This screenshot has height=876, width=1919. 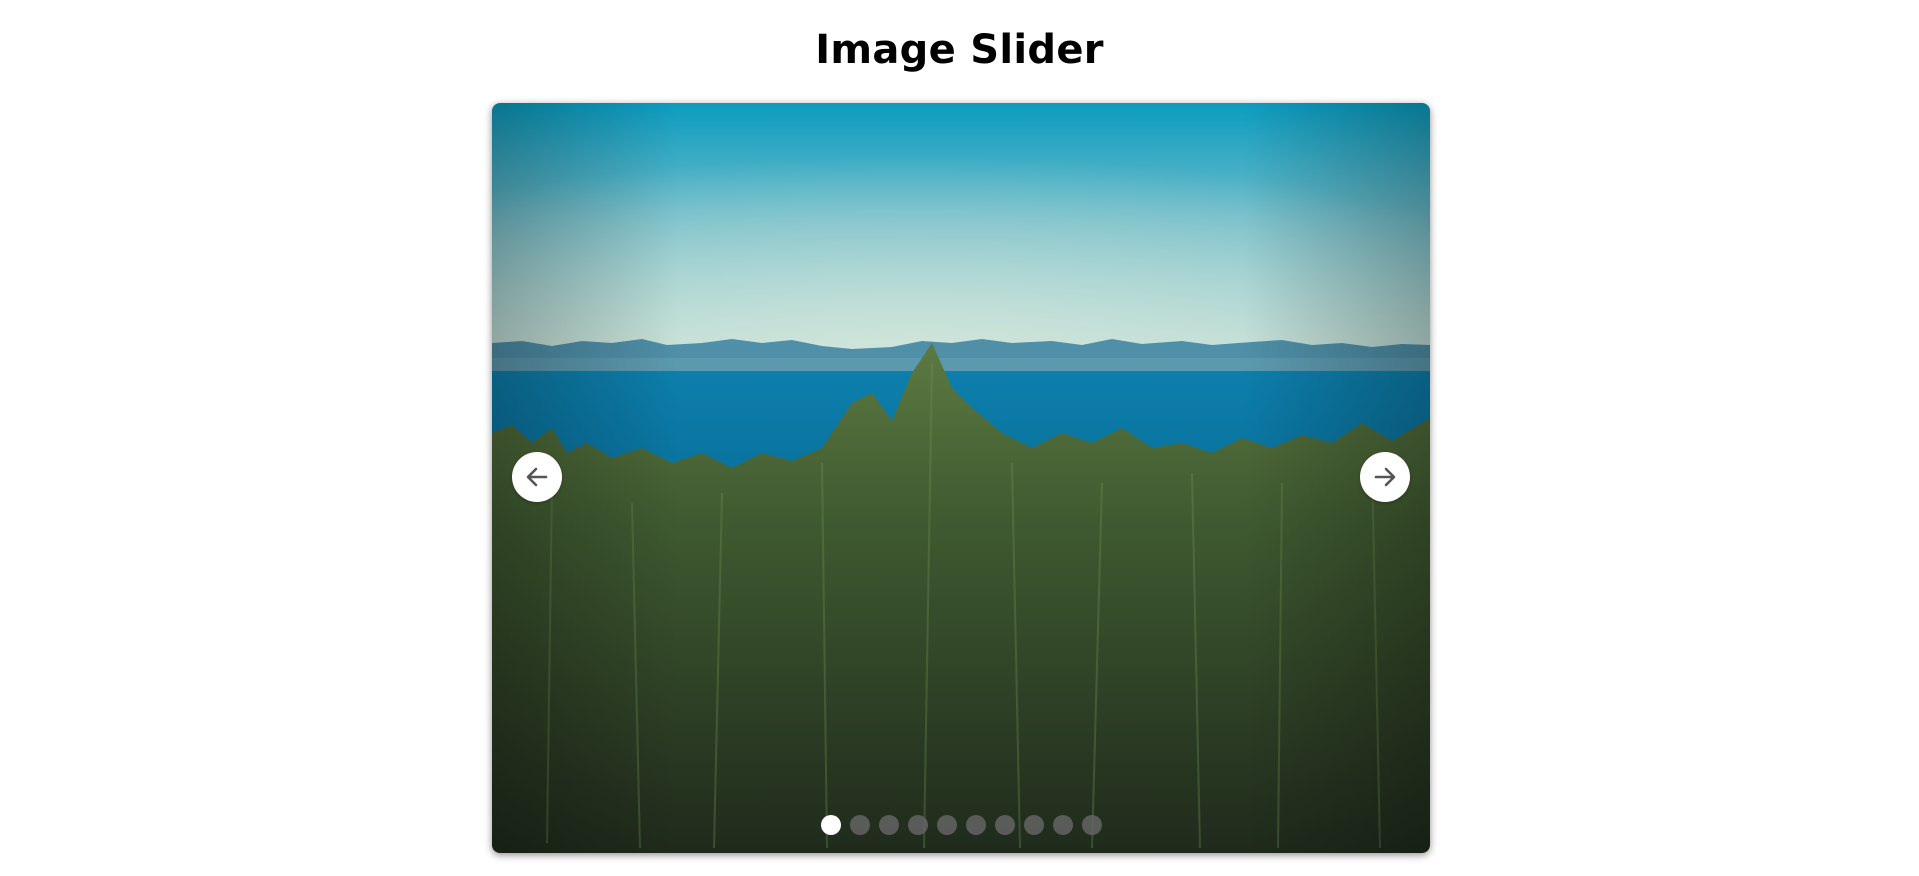 I want to click on arrow-right-icon, so click(x=1385, y=477).